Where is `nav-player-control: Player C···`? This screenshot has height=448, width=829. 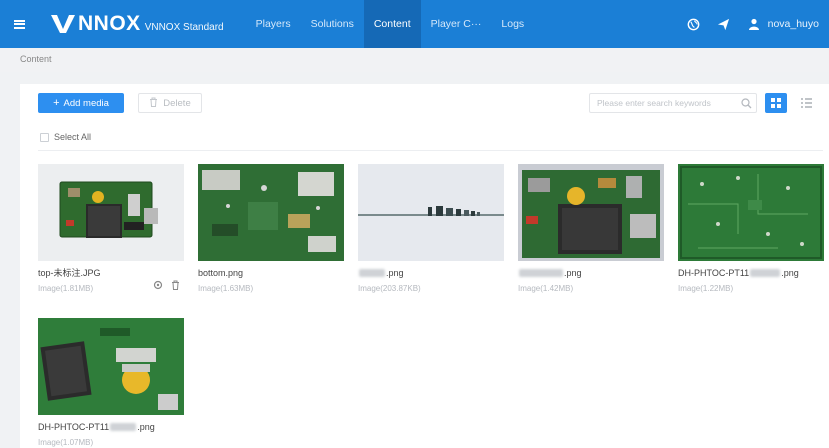 nav-player-control: Player C··· is located at coordinates (456, 24).